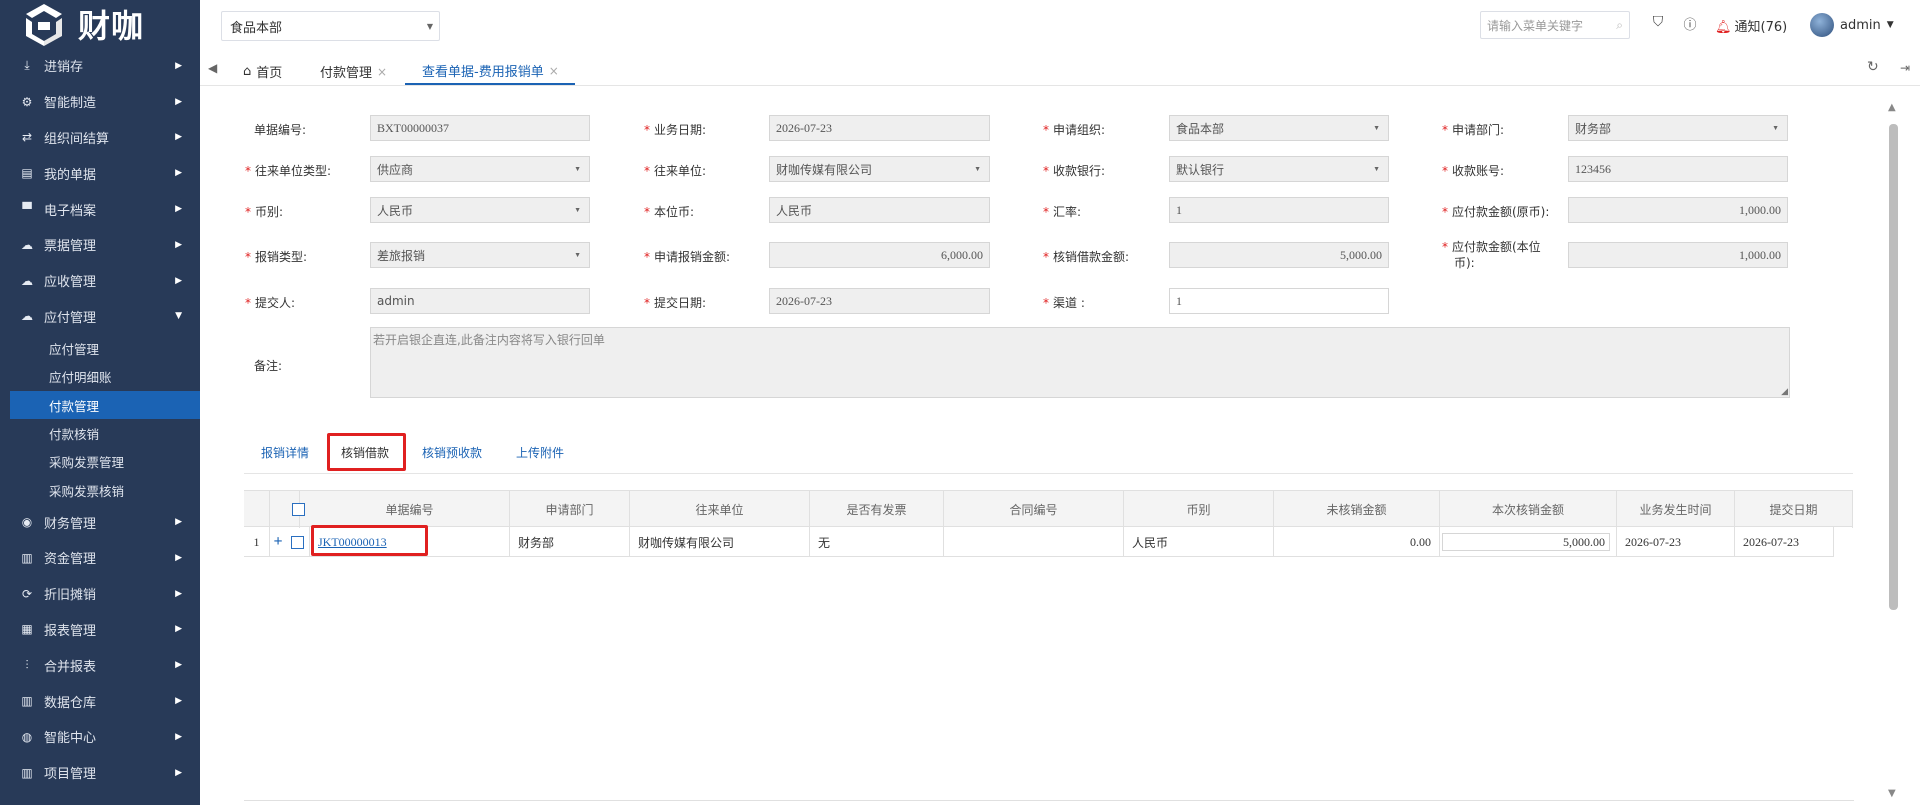 The height and width of the screenshot is (805, 1920). What do you see at coordinates (570, 509) in the screenshot?
I see `col-dept: 申请部门` at bounding box center [570, 509].